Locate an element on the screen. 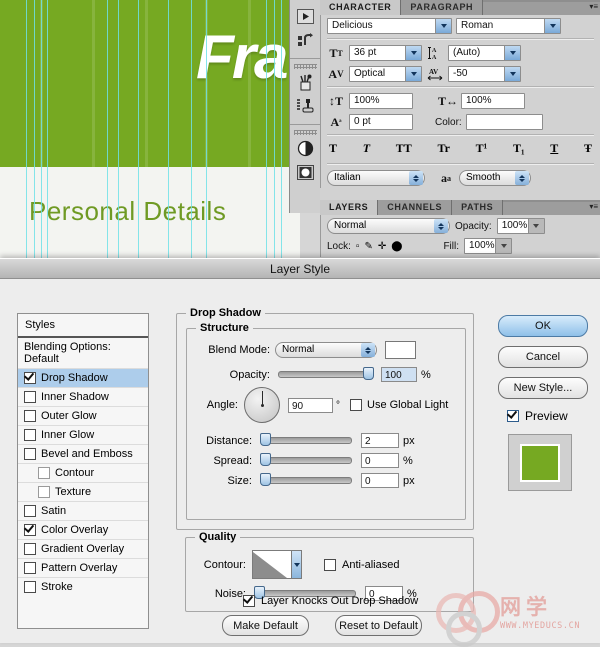 The width and height of the screenshot is (600, 647). checkbox-texture is located at coordinates (44, 492).